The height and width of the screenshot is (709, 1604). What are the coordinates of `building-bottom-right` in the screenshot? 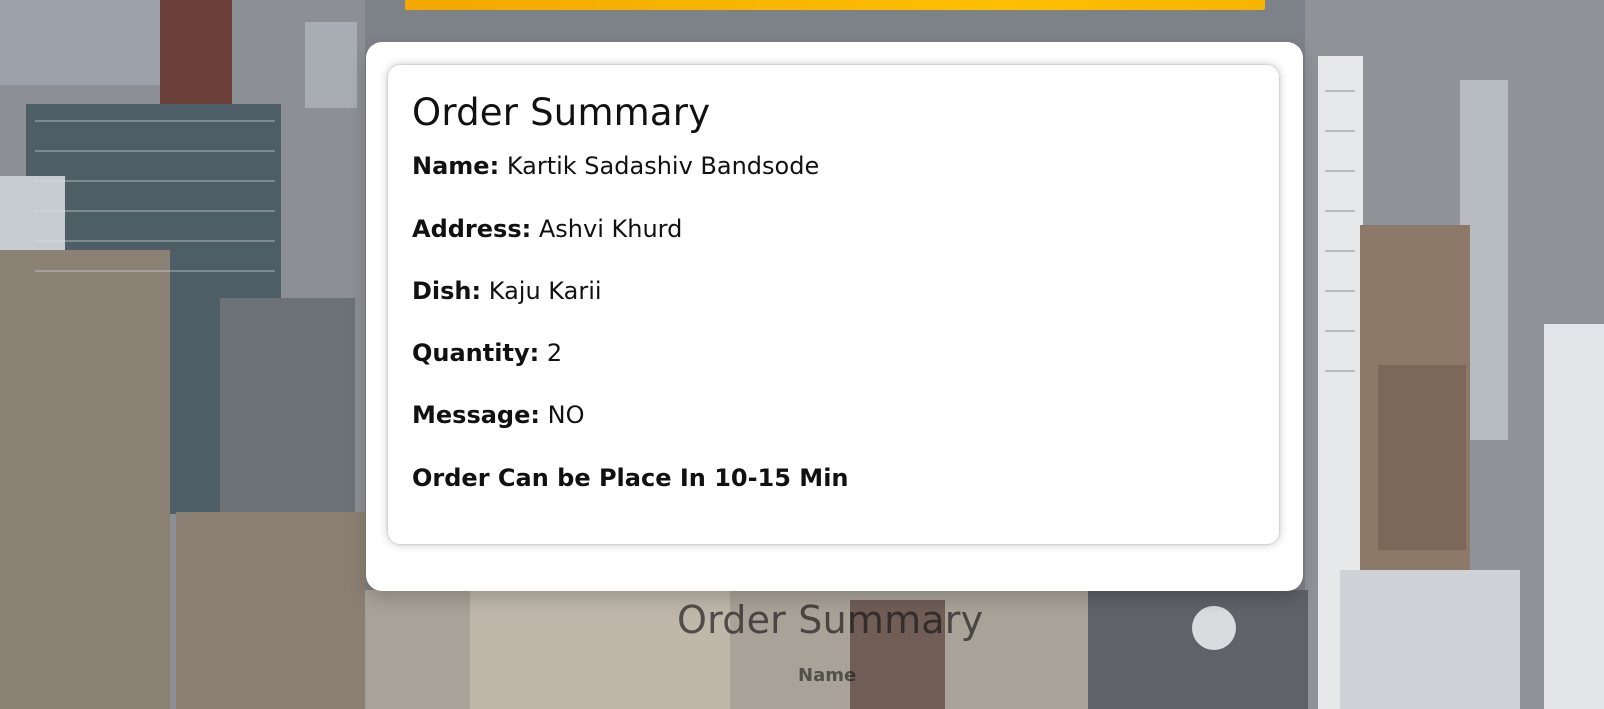 It's located at (1430, 639).